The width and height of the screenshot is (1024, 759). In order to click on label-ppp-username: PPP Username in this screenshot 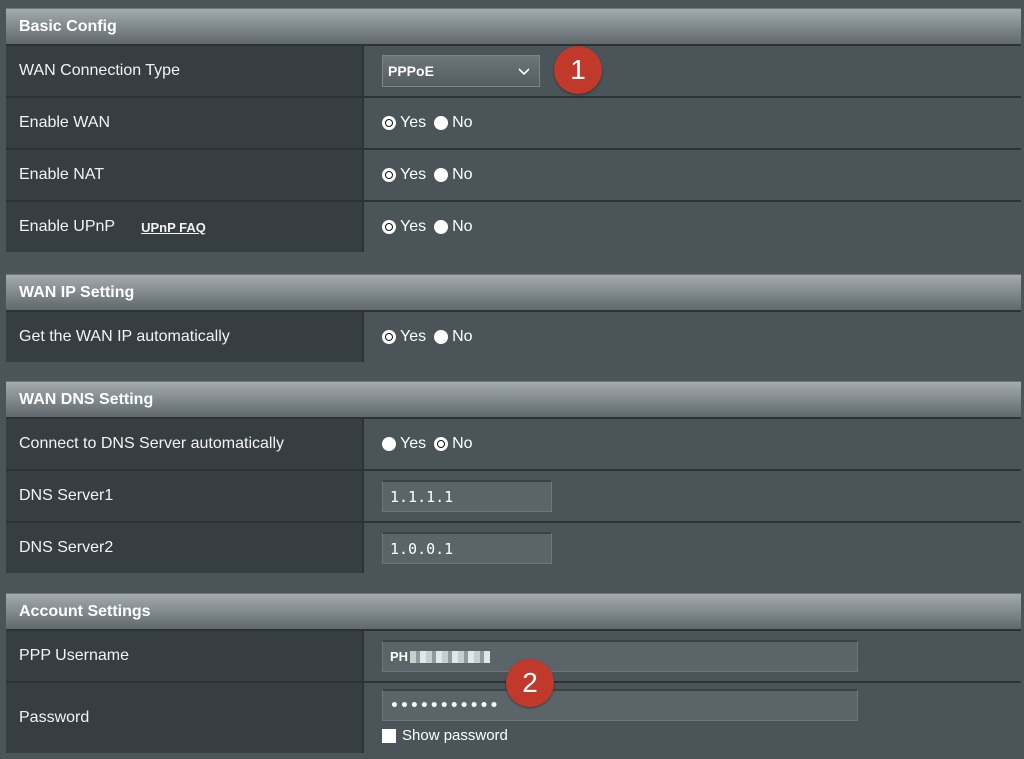, I will do `click(184, 656)`.